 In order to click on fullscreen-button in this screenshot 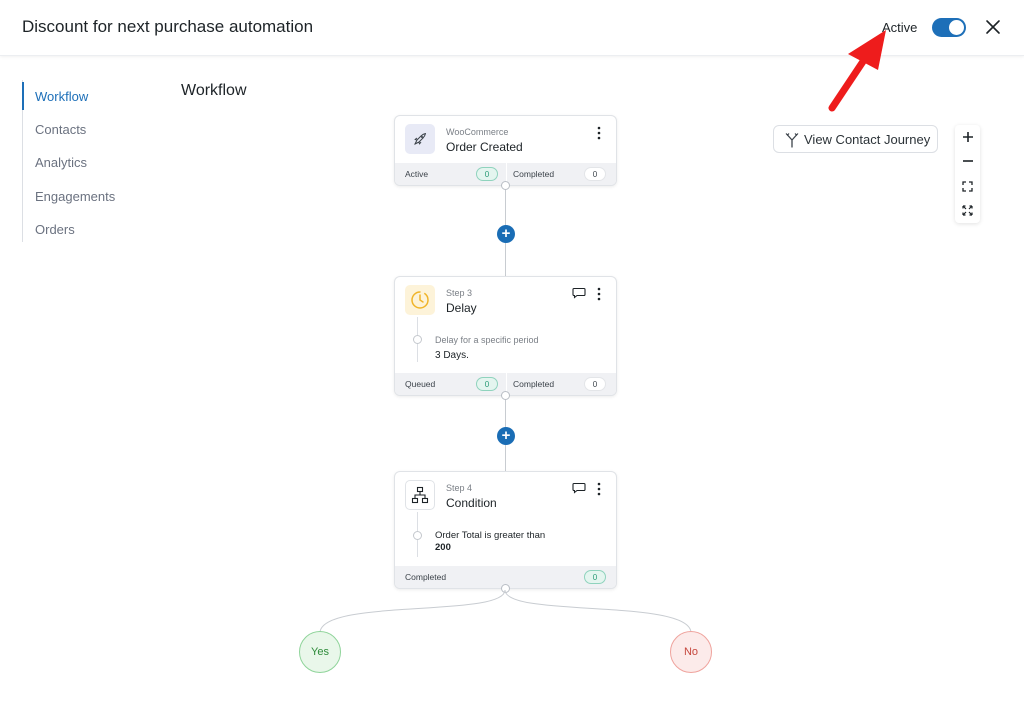, I will do `click(967, 210)`.